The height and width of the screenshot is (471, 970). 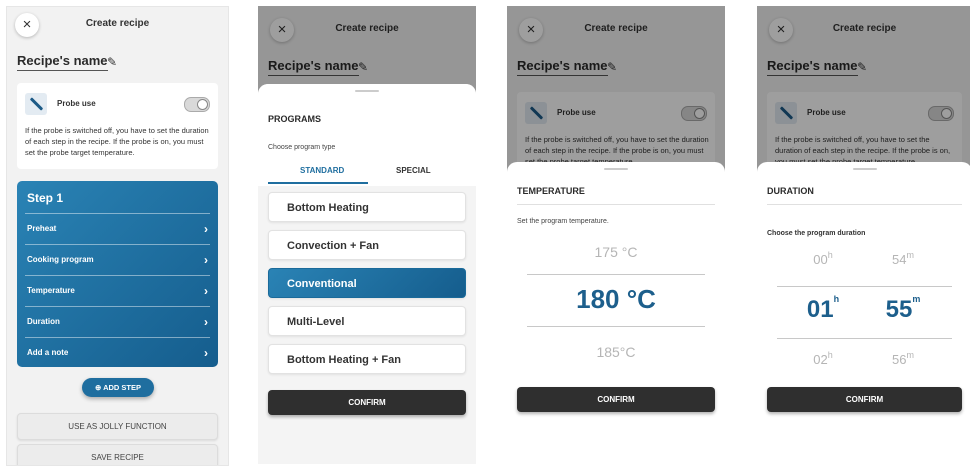 What do you see at coordinates (790, 191) in the screenshot?
I see `sheet-title: DURATION` at bounding box center [790, 191].